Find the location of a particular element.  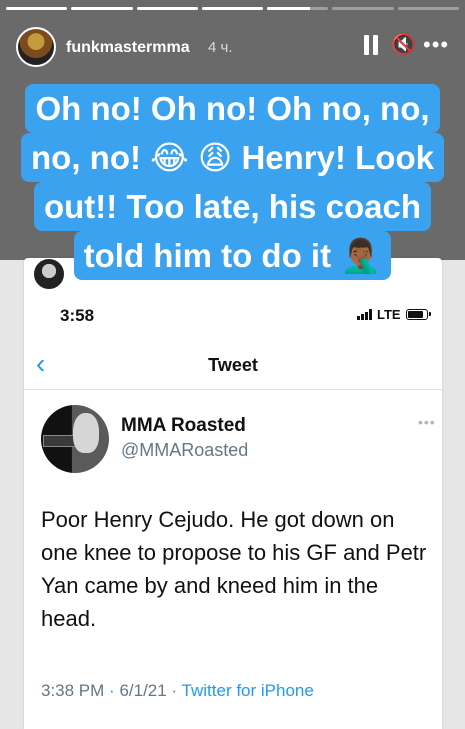

phone-status-time: 3:58 is located at coordinates (77, 315).